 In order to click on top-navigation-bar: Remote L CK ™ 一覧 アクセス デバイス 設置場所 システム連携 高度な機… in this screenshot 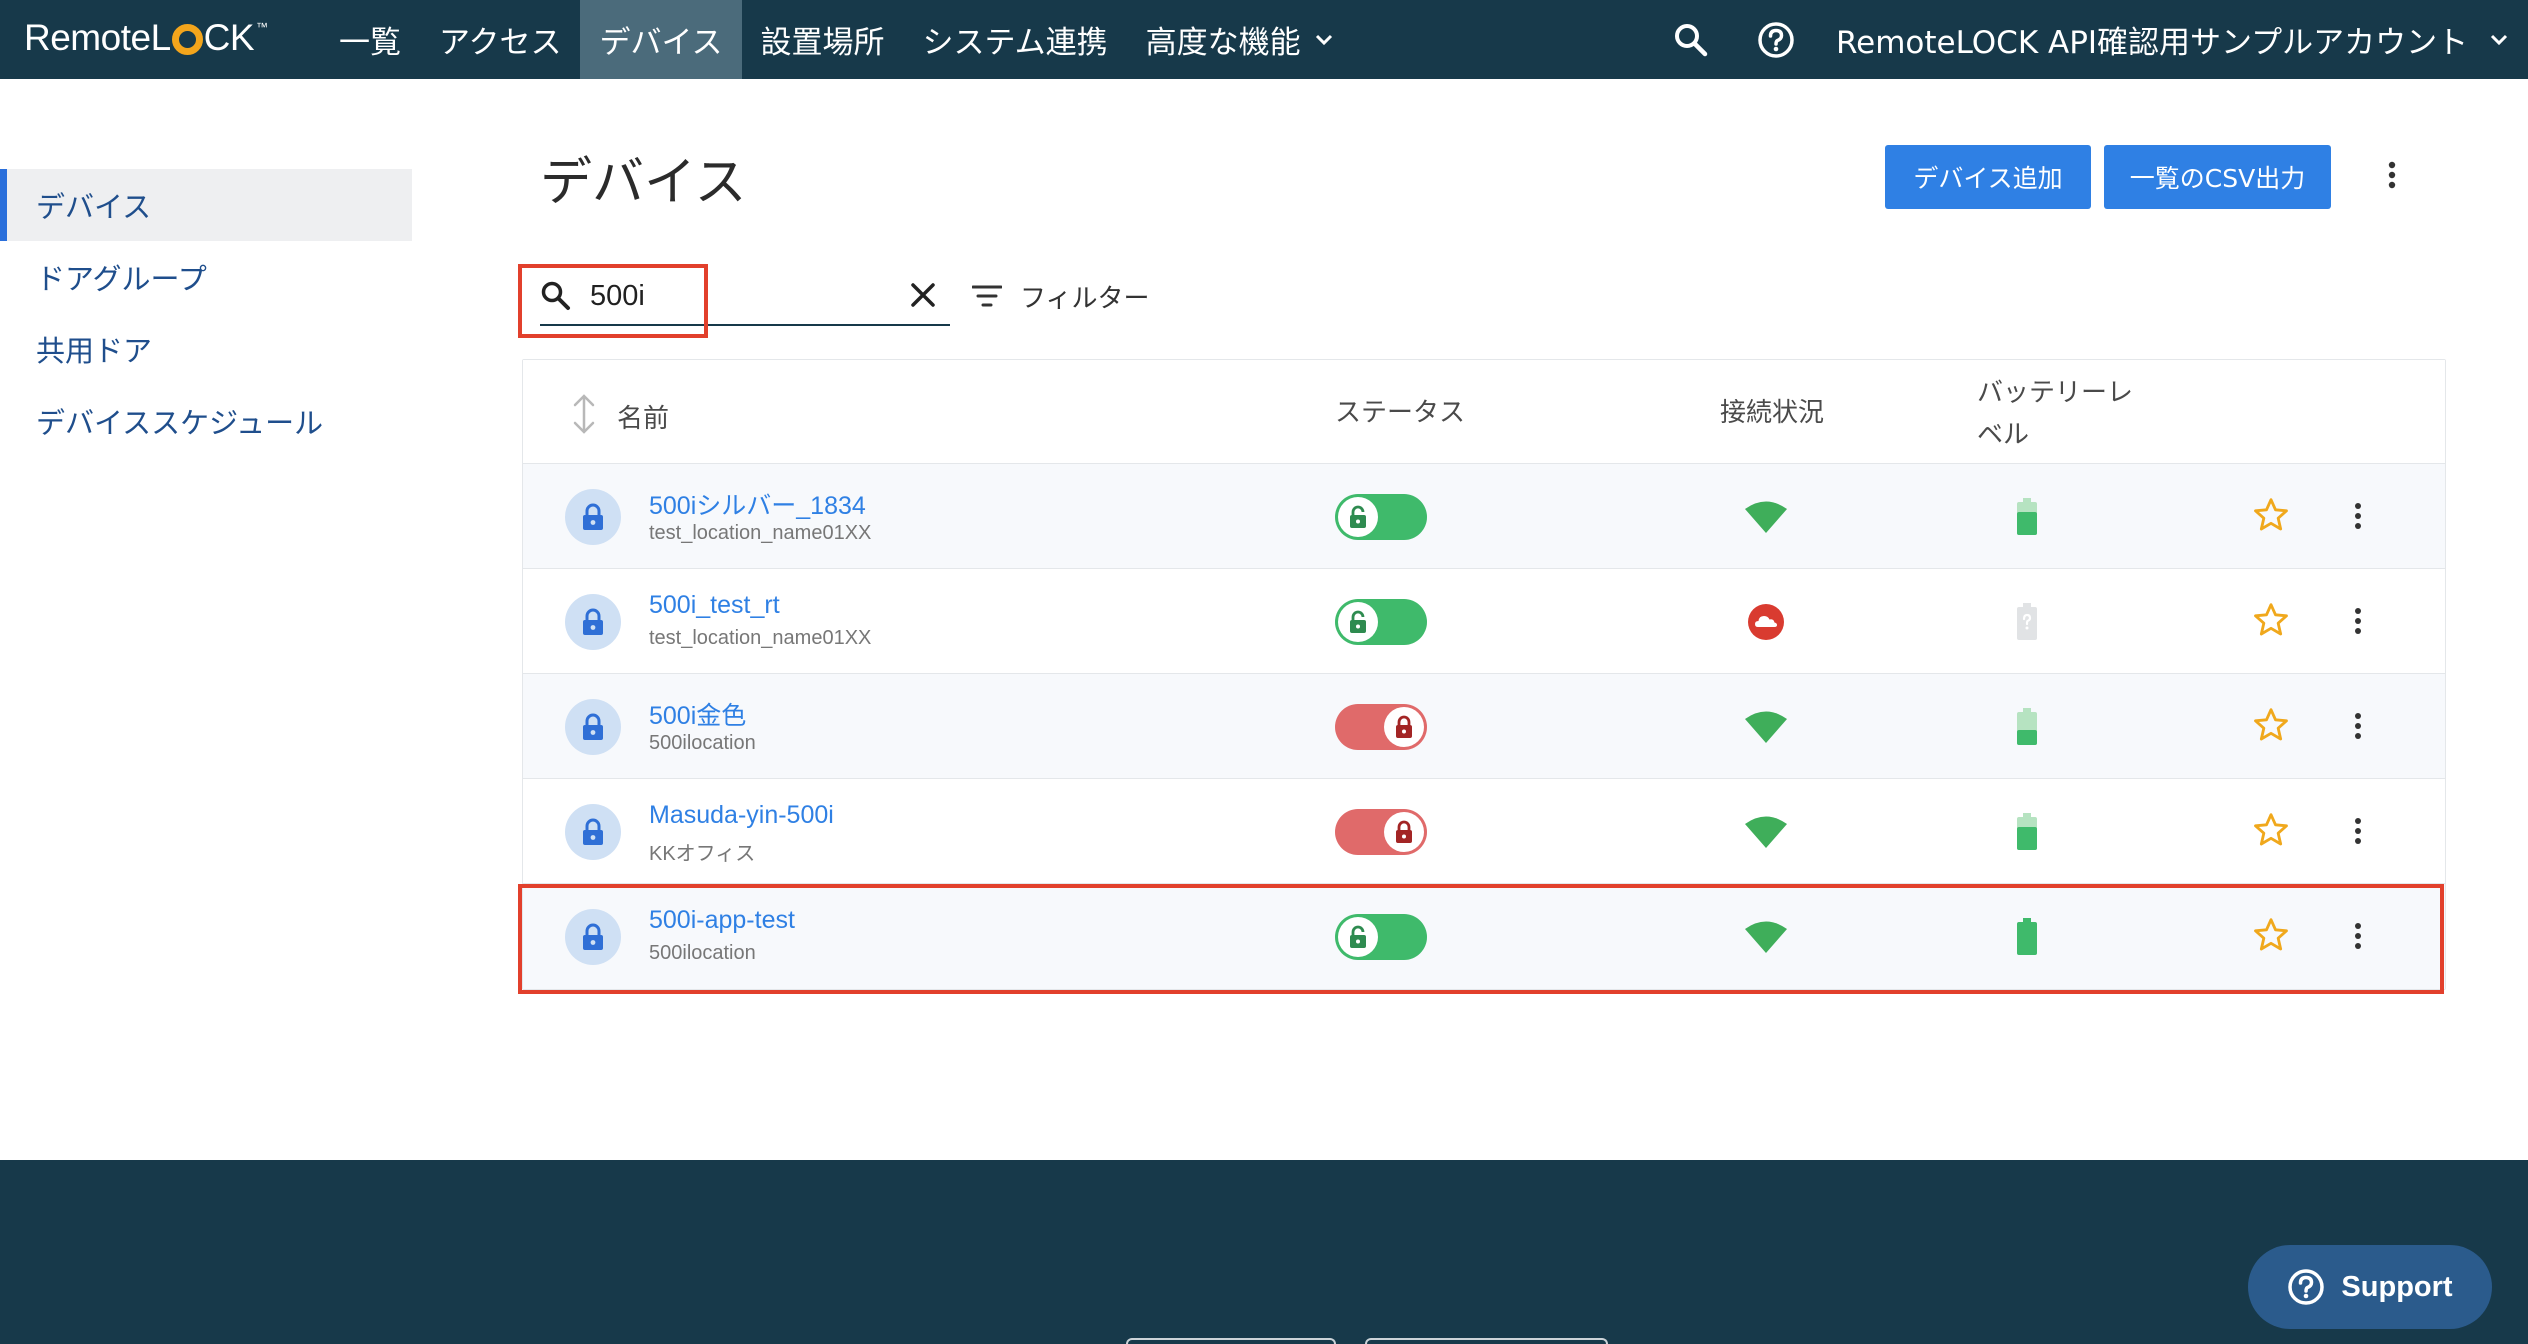, I will do `click(1264, 39)`.